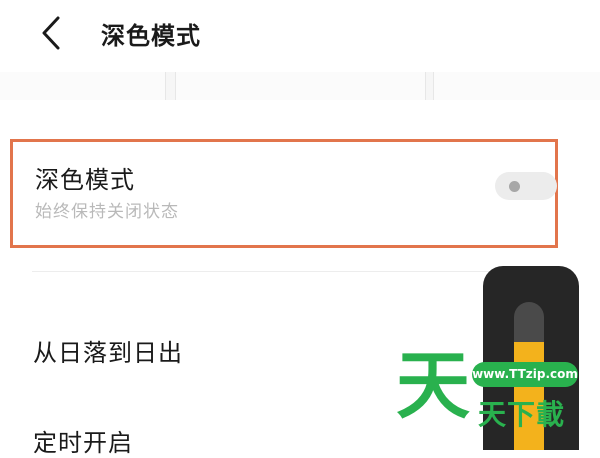  Describe the element at coordinates (151, 36) in the screenshot. I see `page-title: 深色模式` at that location.